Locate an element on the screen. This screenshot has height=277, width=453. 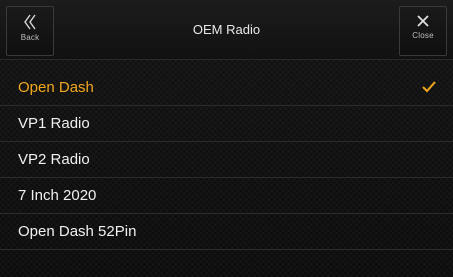
page-title: OEM Radio is located at coordinates (226, 29).